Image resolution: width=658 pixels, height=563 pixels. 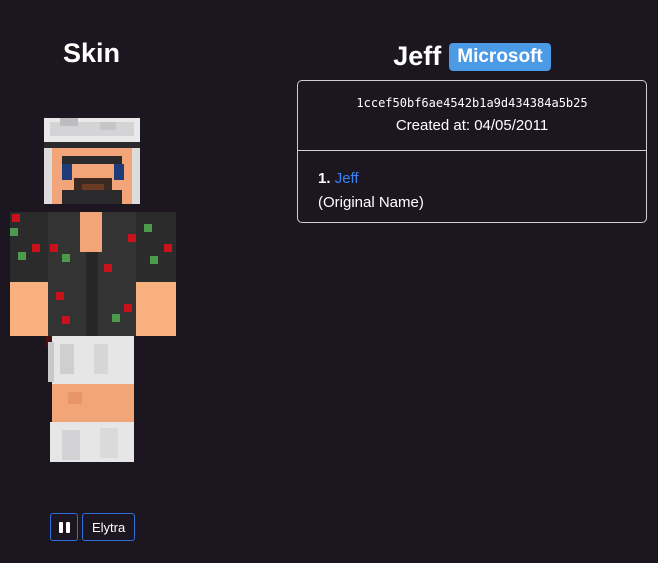 What do you see at coordinates (417, 56) in the screenshot?
I see `player-name: Jeff` at bounding box center [417, 56].